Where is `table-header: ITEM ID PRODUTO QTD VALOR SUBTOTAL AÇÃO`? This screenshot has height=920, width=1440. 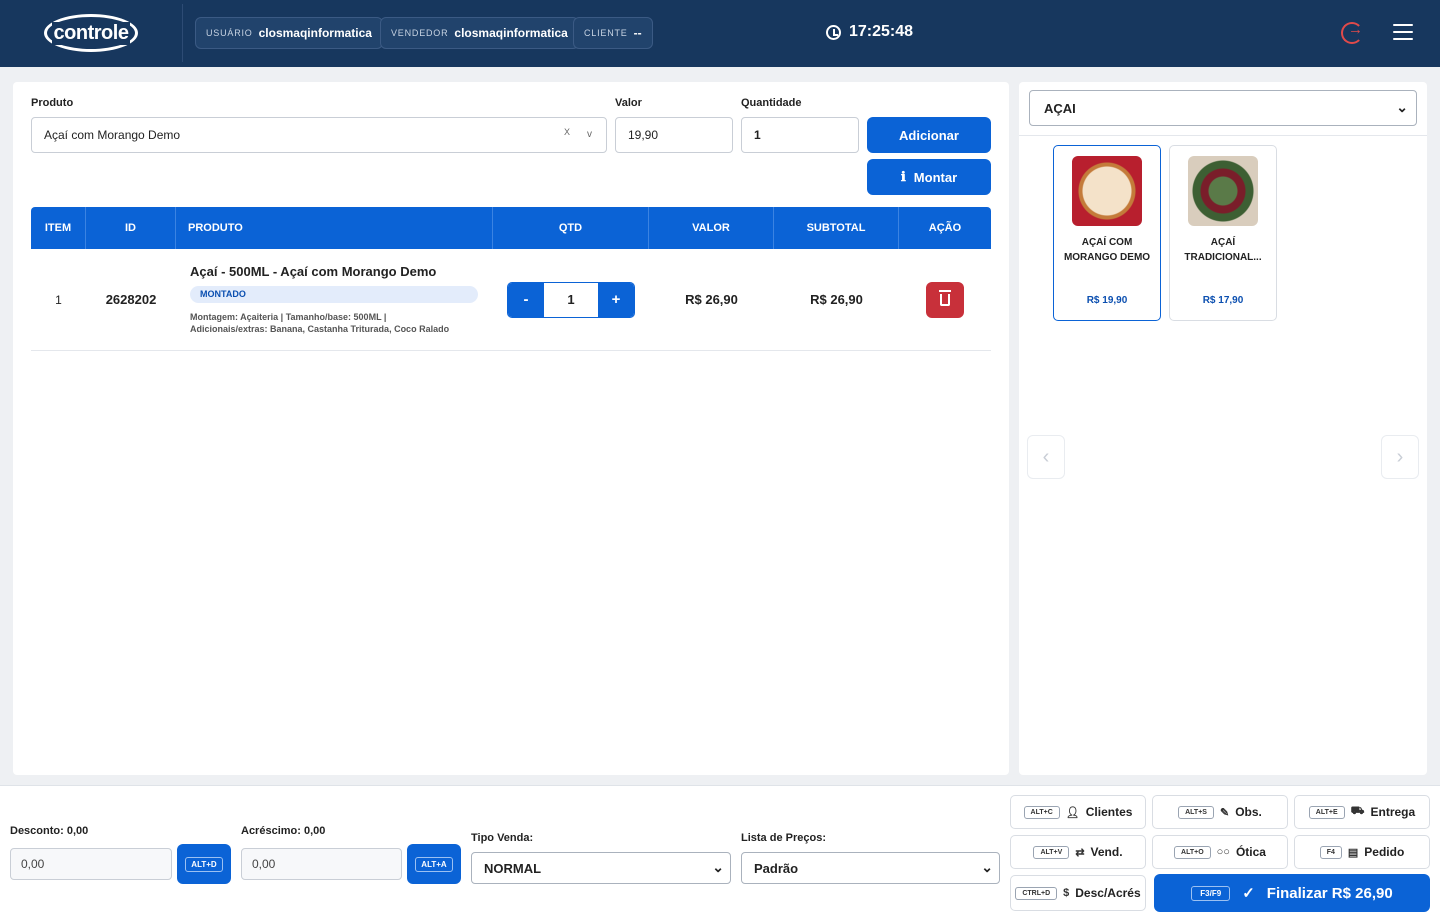
table-header: ITEM ID PRODUTO QTD VALOR SUBTOTAL AÇÃO is located at coordinates (511, 228).